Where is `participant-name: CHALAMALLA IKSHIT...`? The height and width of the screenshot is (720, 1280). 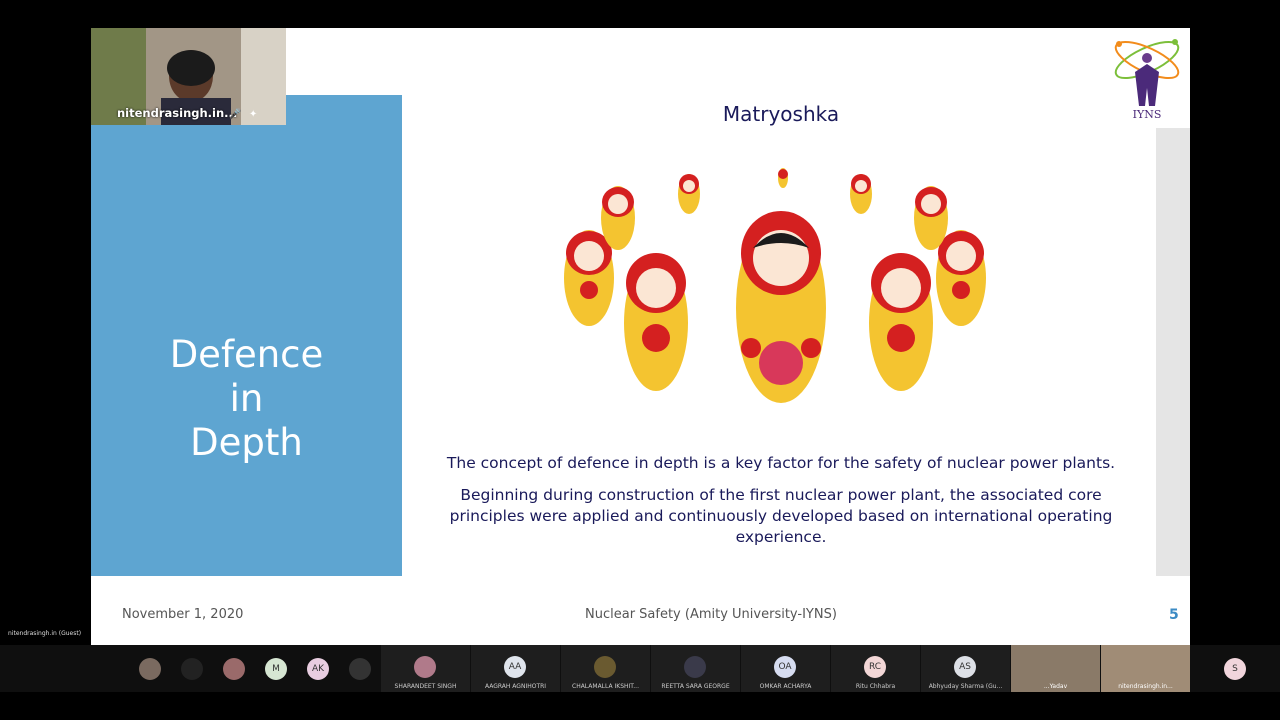
participant-name: CHALAMALLA IKSHIT... is located at coordinates (605, 686).